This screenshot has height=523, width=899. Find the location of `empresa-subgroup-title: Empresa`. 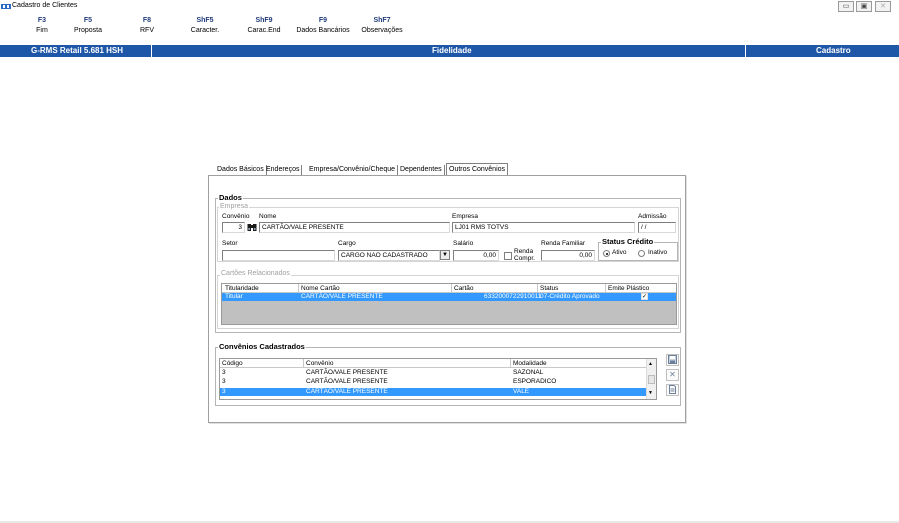

empresa-subgroup-title: Empresa is located at coordinates (234, 206).